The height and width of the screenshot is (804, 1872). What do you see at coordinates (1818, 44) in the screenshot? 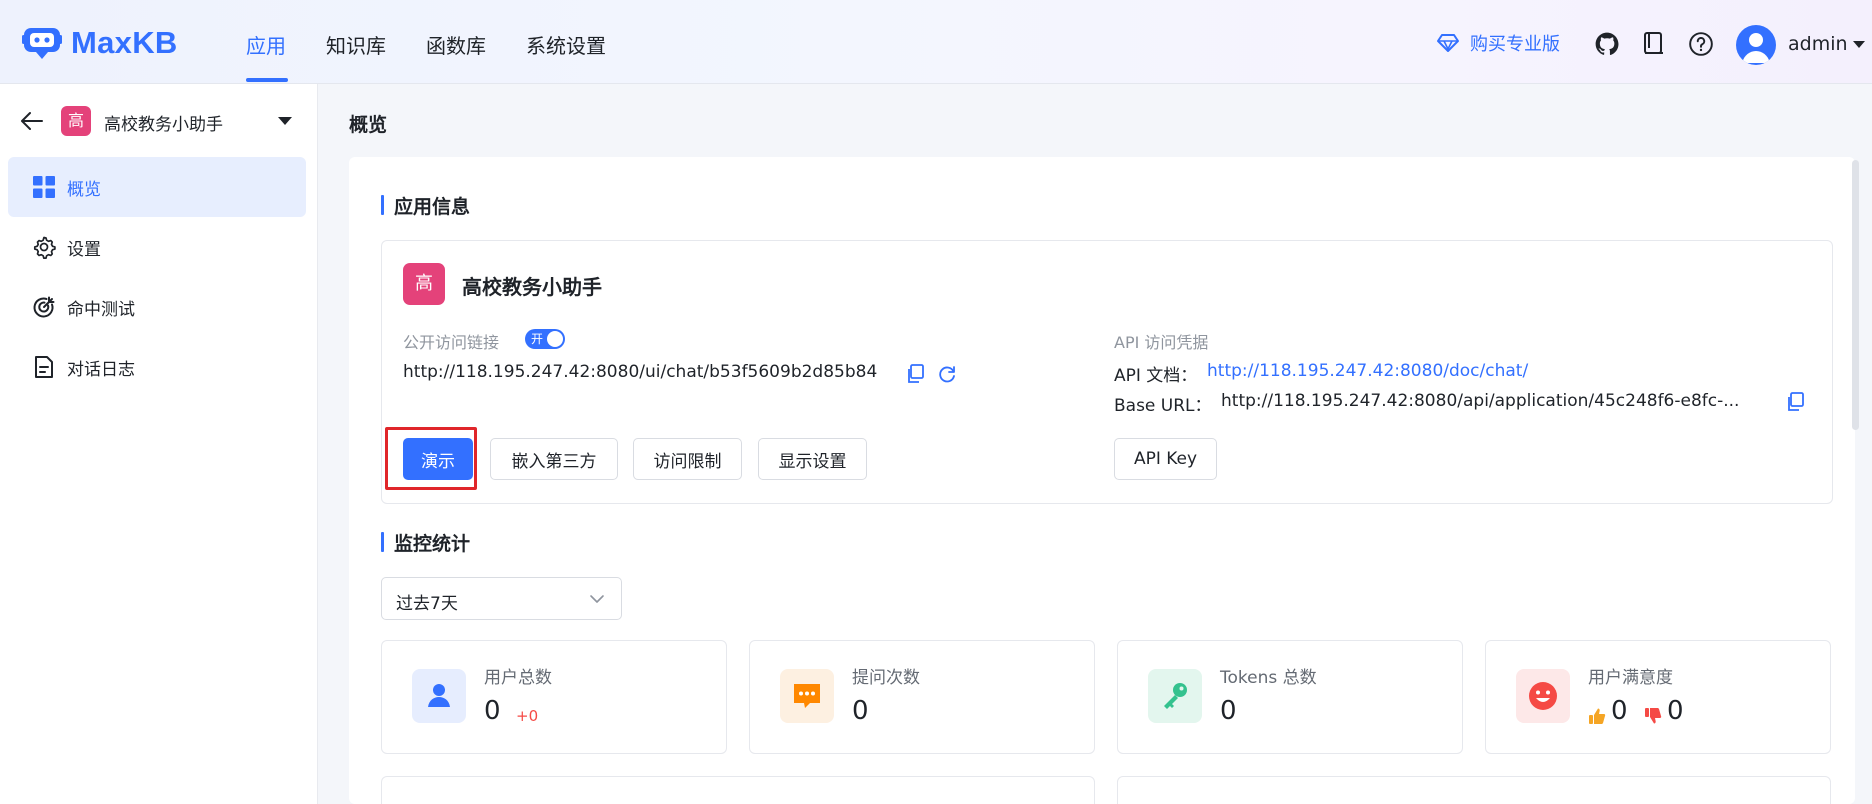
I see `user-name: admin` at bounding box center [1818, 44].